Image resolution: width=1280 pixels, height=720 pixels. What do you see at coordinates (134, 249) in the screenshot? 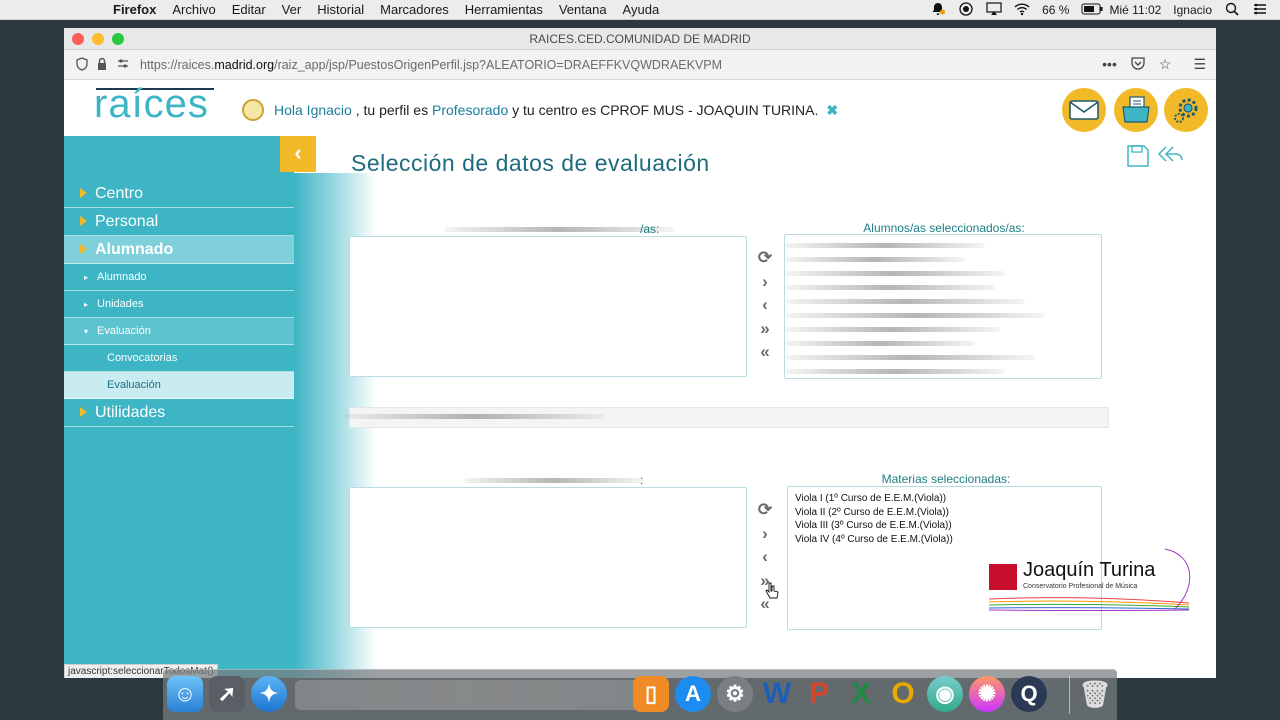
I see `sidebar-item-label: Alumnado` at bounding box center [134, 249].